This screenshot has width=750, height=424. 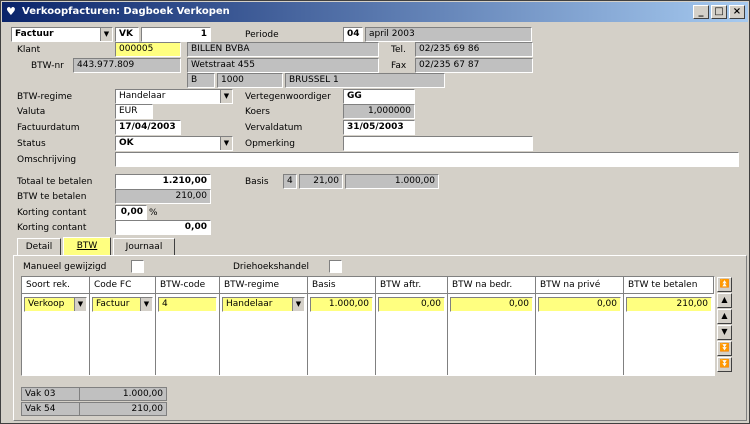 I want to click on totaal-label: Totaal te betalen, so click(x=55, y=182).